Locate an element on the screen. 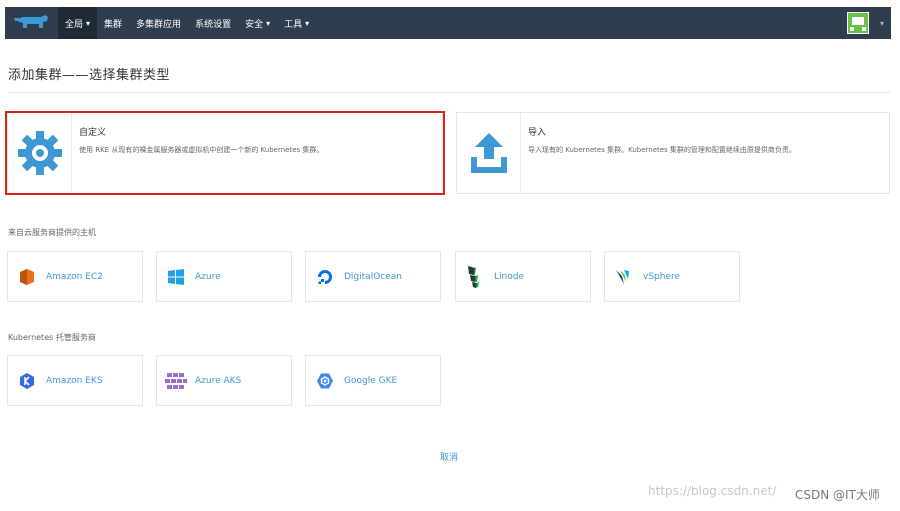 The width and height of the screenshot is (900, 511). nav-security-label: 安全 is located at coordinates (254, 24).